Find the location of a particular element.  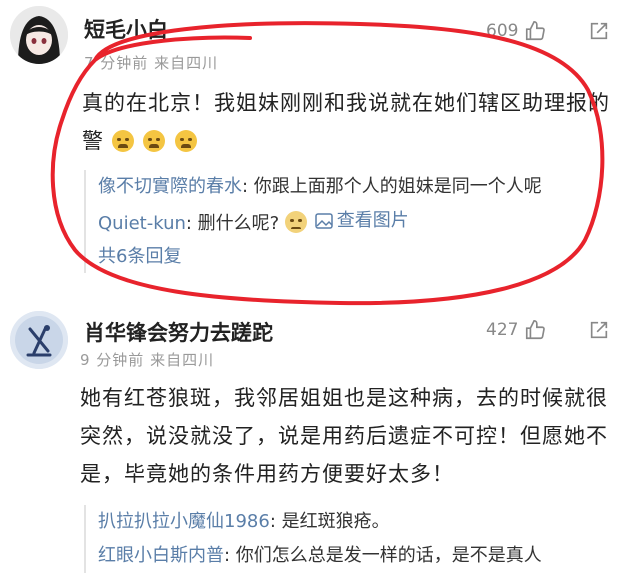

reply-item: 扒拉扒拉小魔仙1986: 是红斑狼疮。 is located at coordinates (363, 522).